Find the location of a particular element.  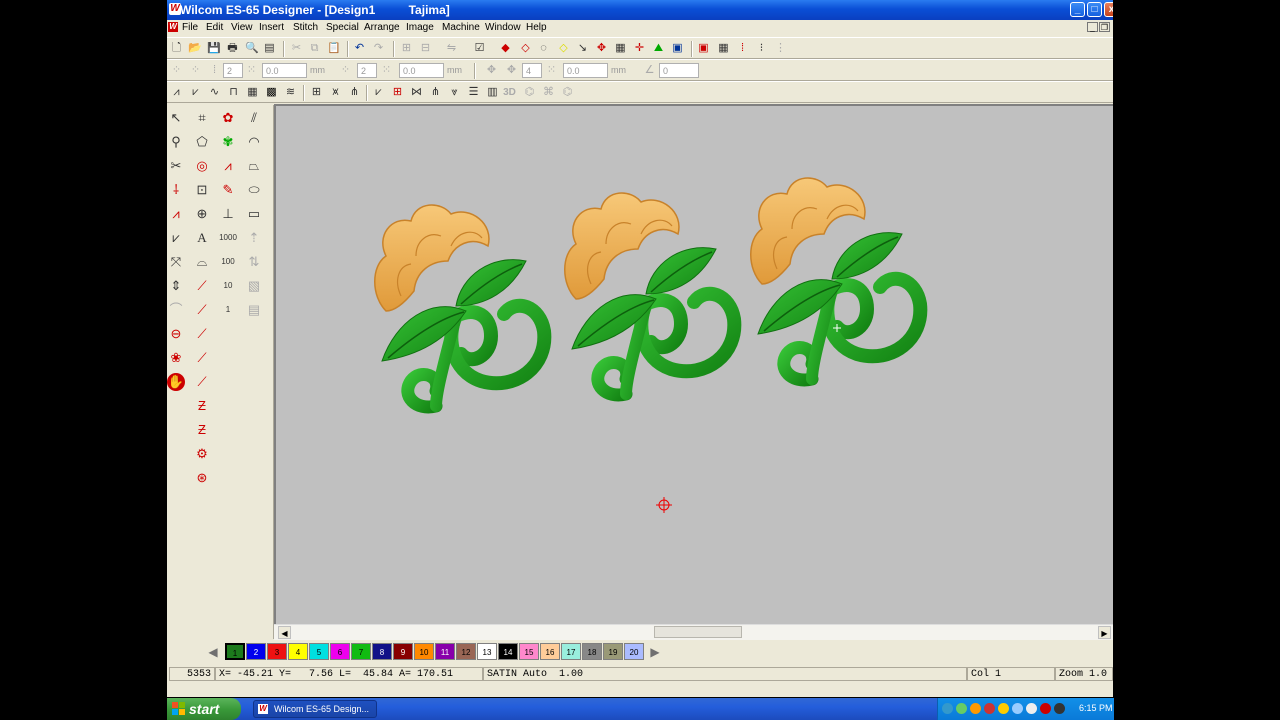

line-tool-icon: ⫽ is located at coordinates (254, 118).